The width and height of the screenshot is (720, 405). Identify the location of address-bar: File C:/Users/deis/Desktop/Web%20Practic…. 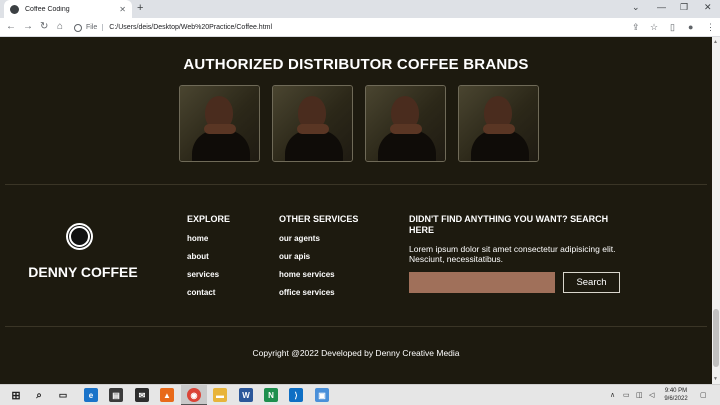
(350, 27).